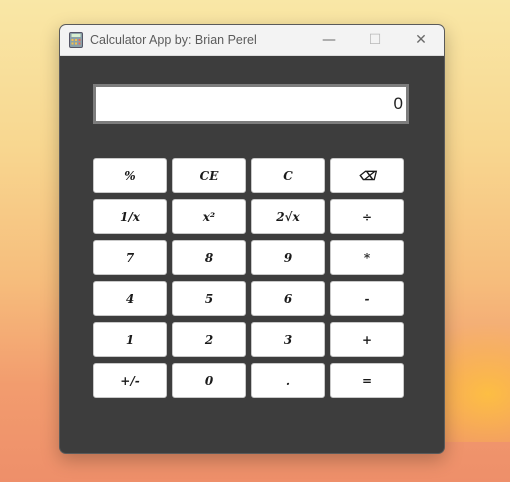  What do you see at coordinates (130, 298) in the screenshot?
I see `digit-4-key: 4` at bounding box center [130, 298].